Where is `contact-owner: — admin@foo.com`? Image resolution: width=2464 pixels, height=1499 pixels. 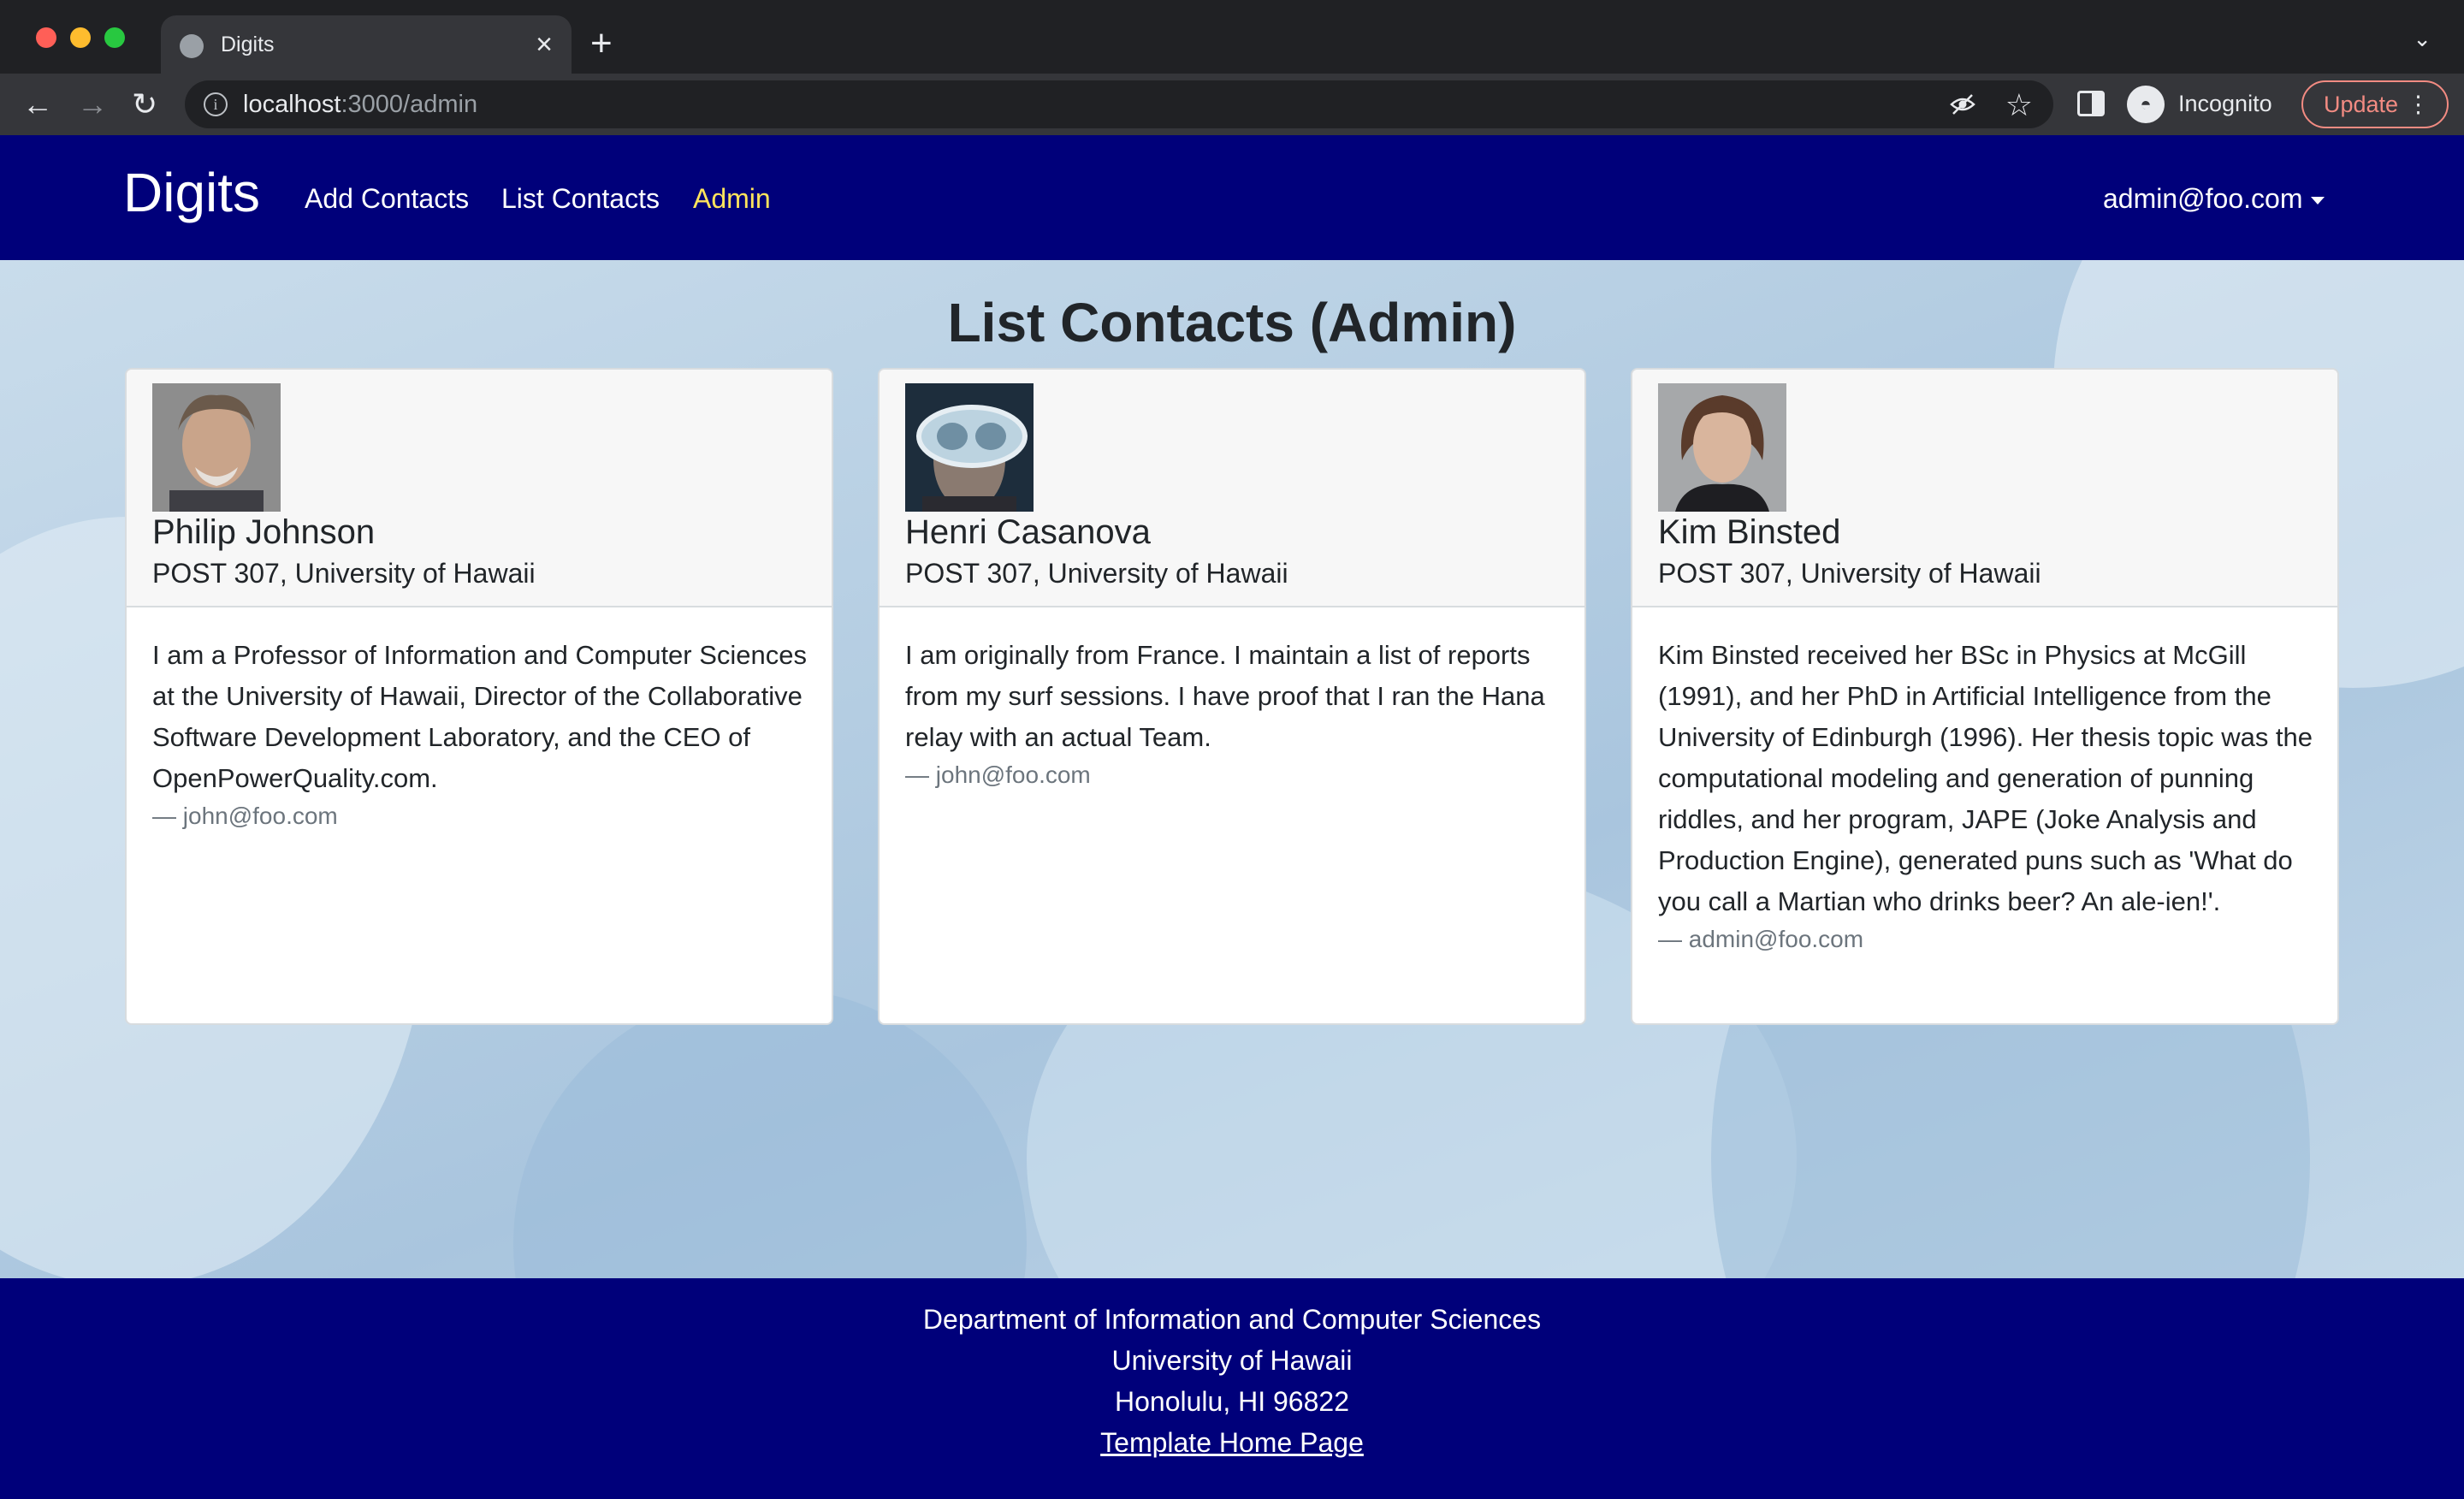
contact-owner: — admin@foo.com is located at coordinates (1761, 939).